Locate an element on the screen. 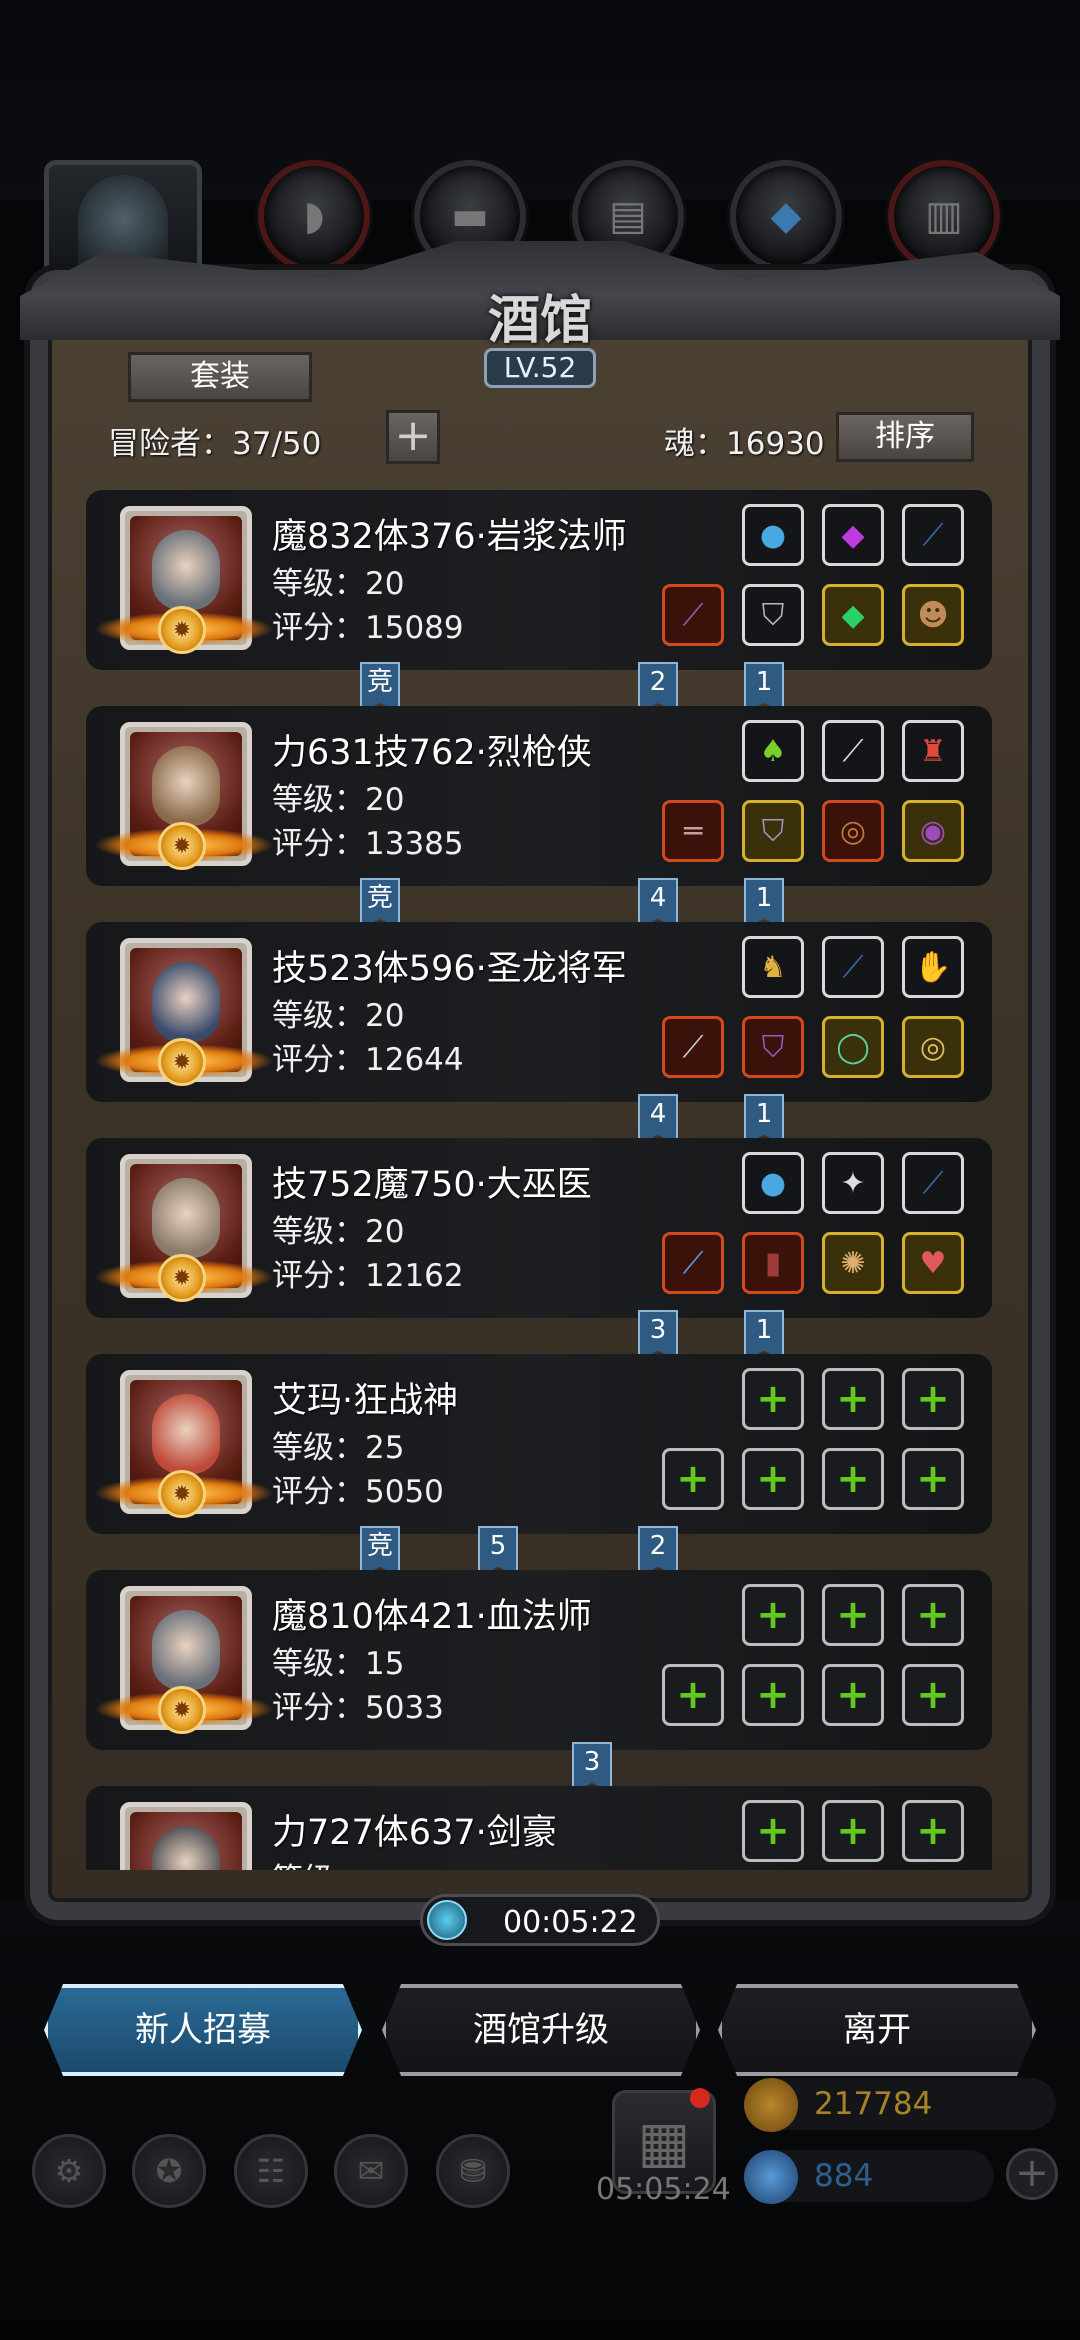 This screenshot has height=2340, width=1080. ring-icon: ◎ is located at coordinates (853, 831).